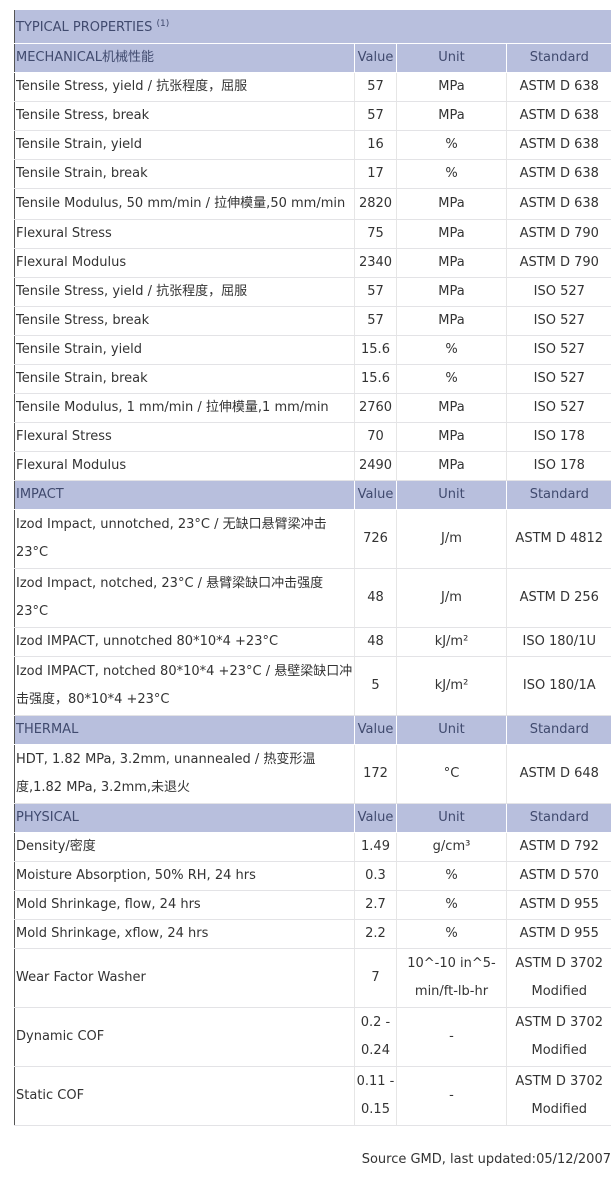 This screenshot has width=611, height=1180. What do you see at coordinates (312, 466) in the screenshot?
I see `table-row: Flexural Modulus 2490 MPa ISO 178` at bounding box center [312, 466].